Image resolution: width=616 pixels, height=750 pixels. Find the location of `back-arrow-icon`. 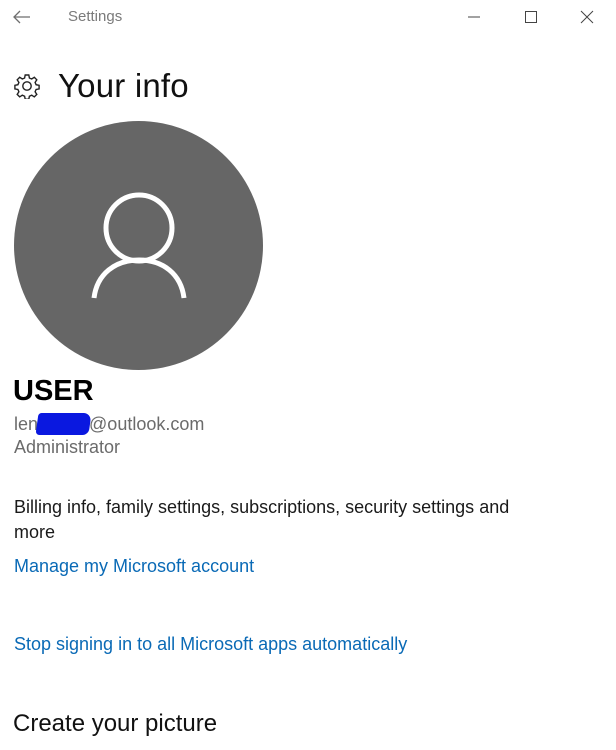

back-arrow-icon is located at coordinates (21, 17).